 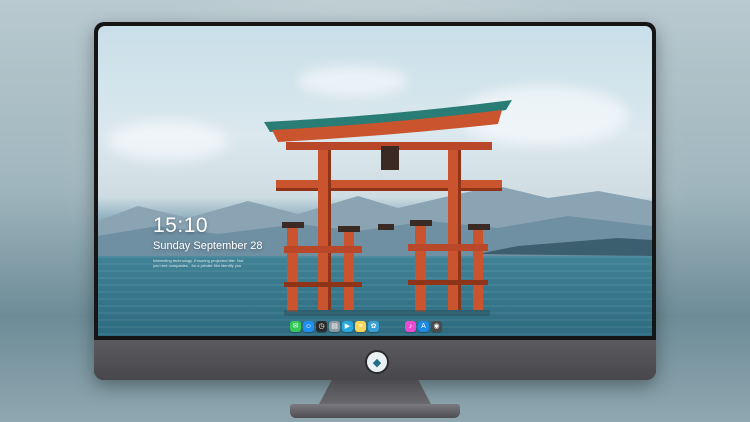 What do you see at coordinates (347, 326) in the screenshot?
I see `claquette-icon: ▶` at bounding box center [347, 326].